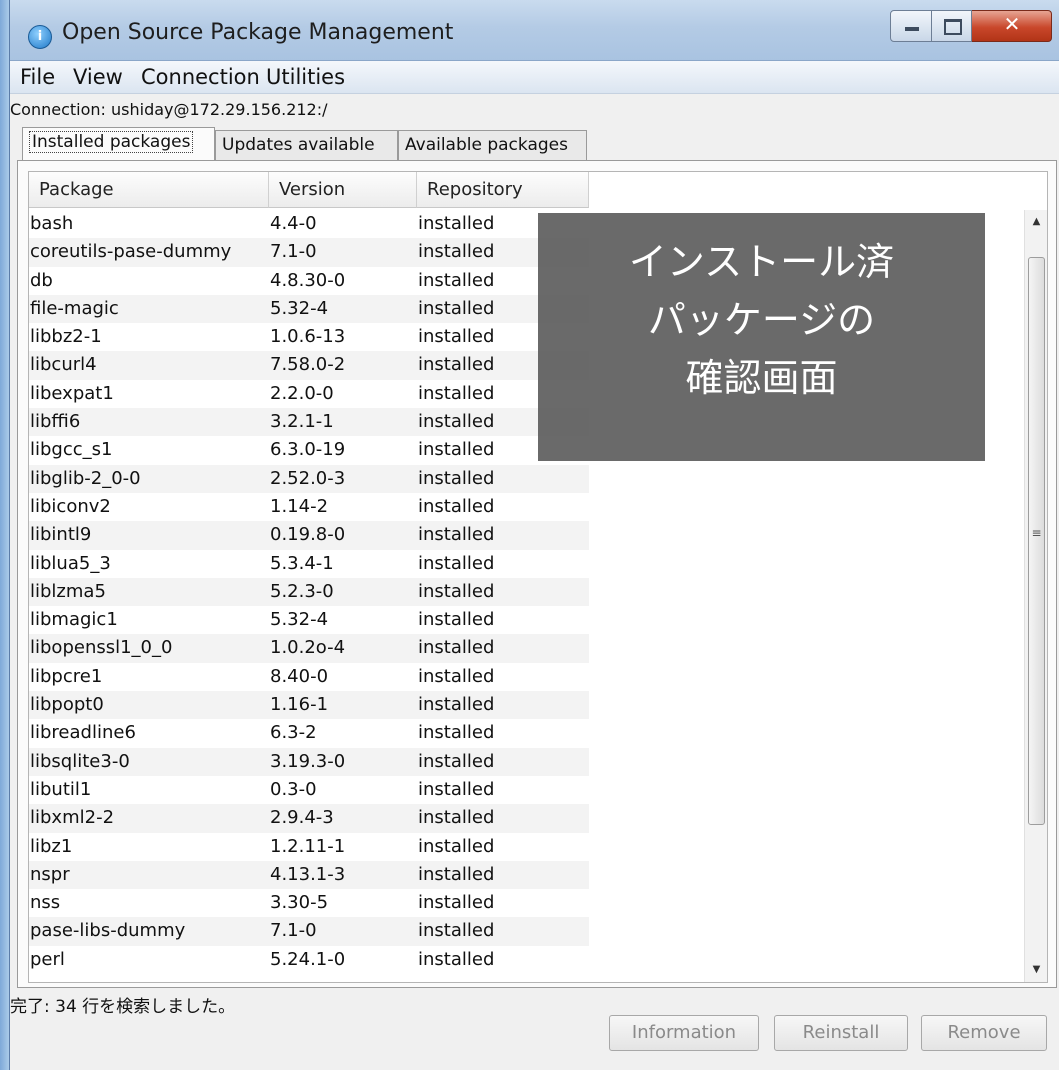 The image size is (1059, 1070). I want to click on title-bar: i Open Source Package Management ✕, so click(534, 30).